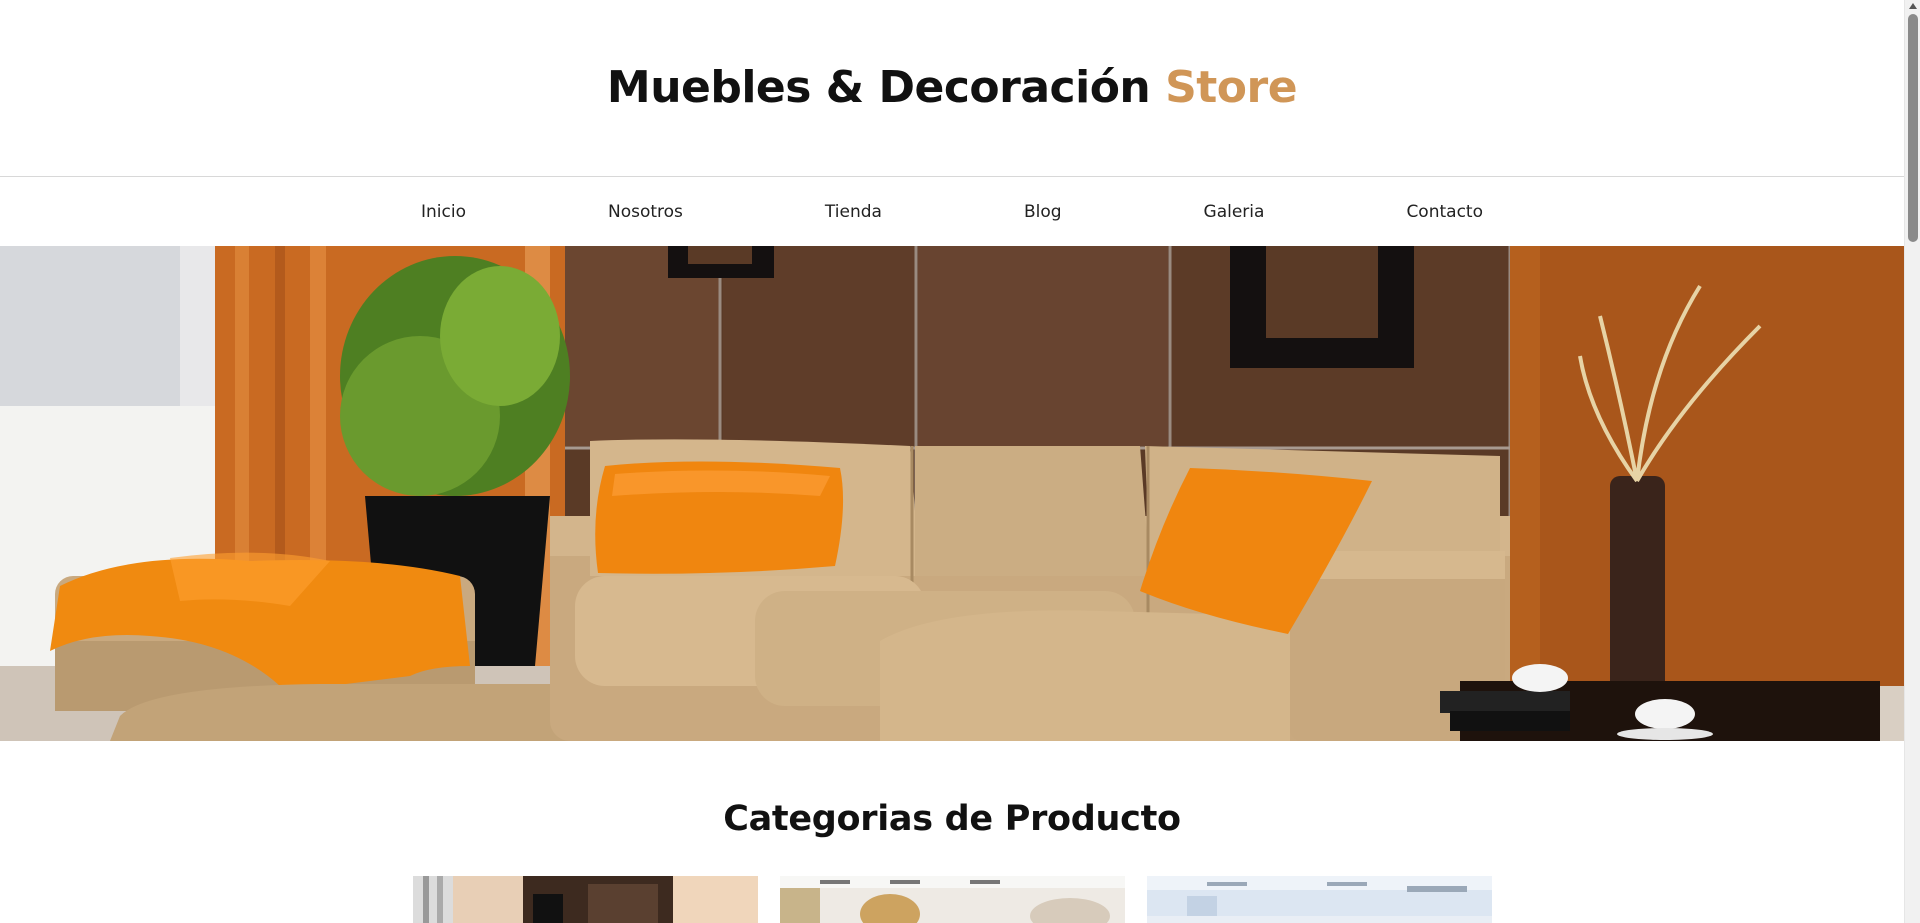  Describe the element at coordinates (443, 212) in the screenshot. I see `nav-link-inicio: Inicio` at that location.